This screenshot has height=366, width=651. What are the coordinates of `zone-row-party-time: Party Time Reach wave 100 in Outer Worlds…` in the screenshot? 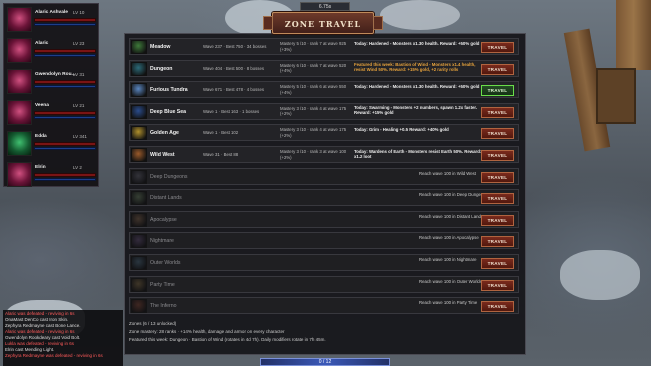 It's located at (324, 284).